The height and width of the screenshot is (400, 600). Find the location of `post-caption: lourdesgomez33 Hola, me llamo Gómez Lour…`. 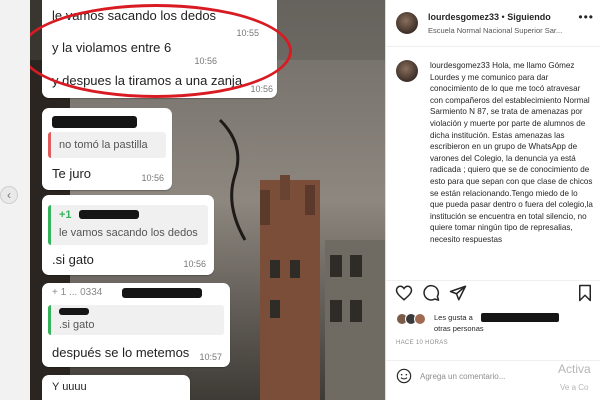

post-caption: lourdesgomez33 Hola, me llamo Gómez Lour… is located at coordinates (511, 167).